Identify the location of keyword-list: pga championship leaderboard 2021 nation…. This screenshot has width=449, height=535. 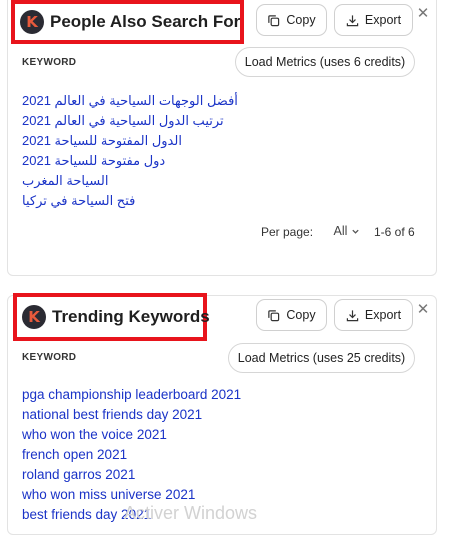
(131, 455).